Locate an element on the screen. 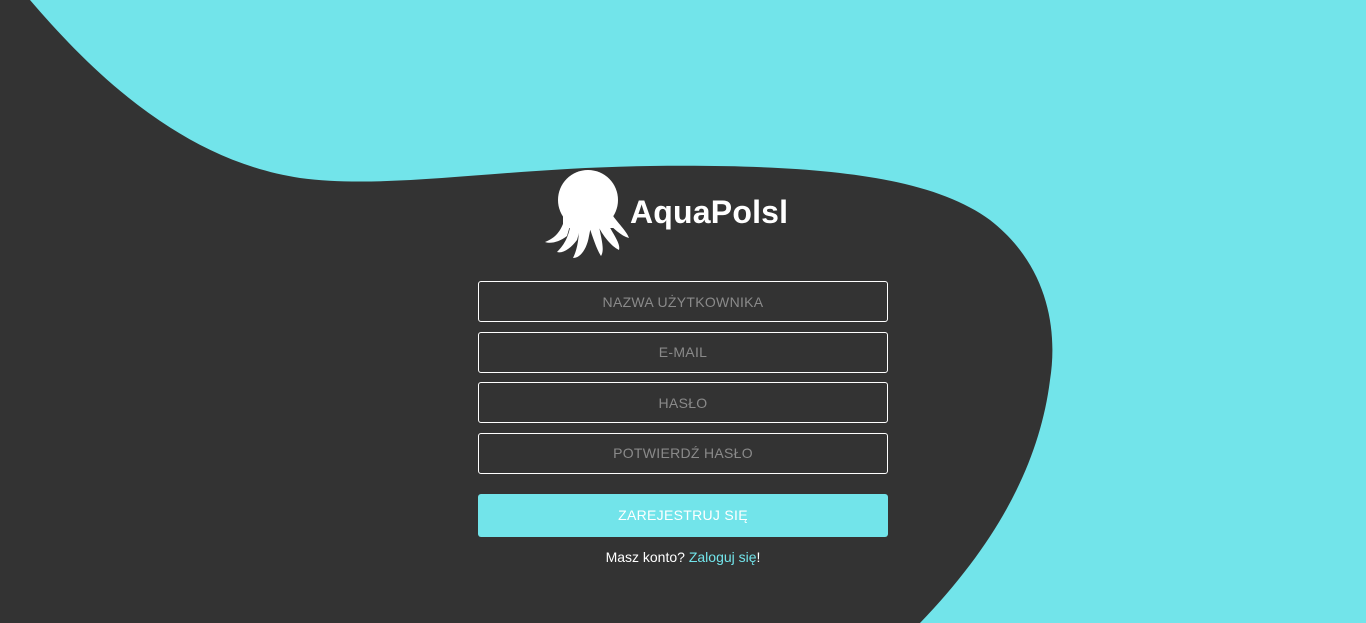 Image resolution: width=1366 pixels, height=623 pixels. confirm-password-input is located at coordinates (683, 453).